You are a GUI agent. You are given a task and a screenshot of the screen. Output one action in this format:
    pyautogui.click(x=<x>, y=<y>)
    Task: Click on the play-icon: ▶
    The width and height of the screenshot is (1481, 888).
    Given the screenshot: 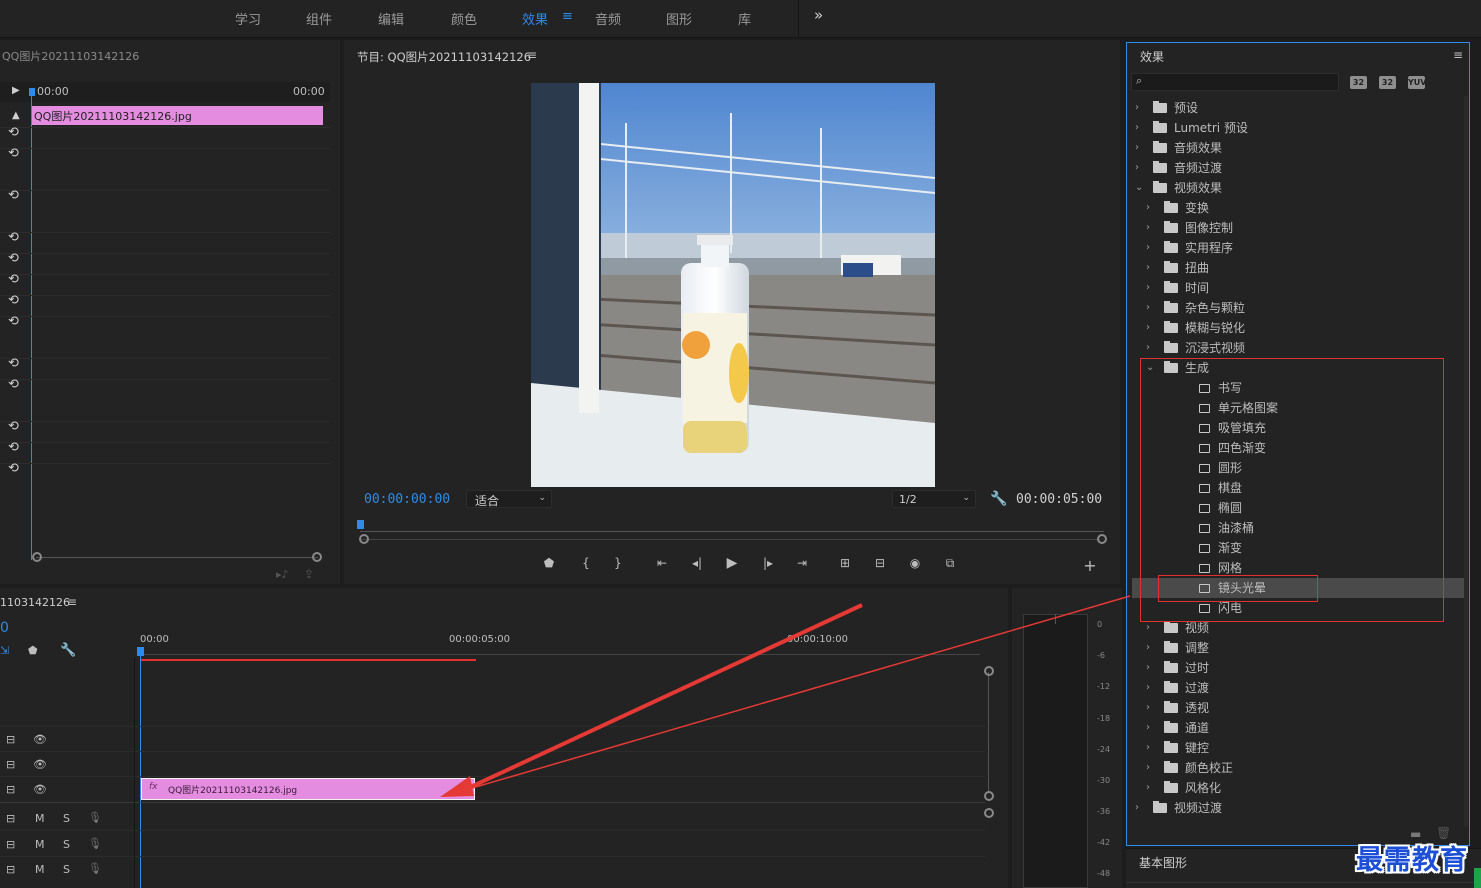 What is the action you would take?
    pyautogui.click(x=732, y=563)
    